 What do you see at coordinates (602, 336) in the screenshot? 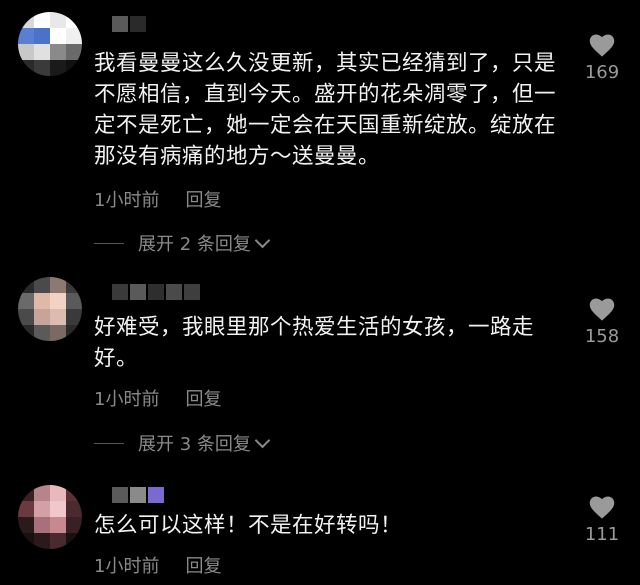
I see `like-count: 158` at bounding box center [602, 336].